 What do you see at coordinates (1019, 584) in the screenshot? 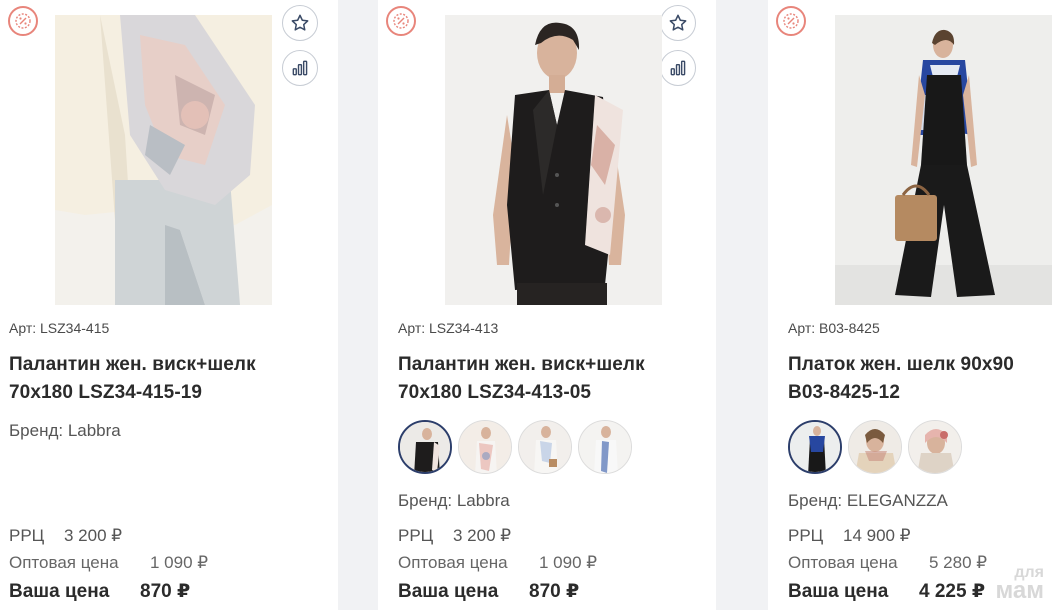
I see `watermark: для мам` at bounding box center [1019, 584].